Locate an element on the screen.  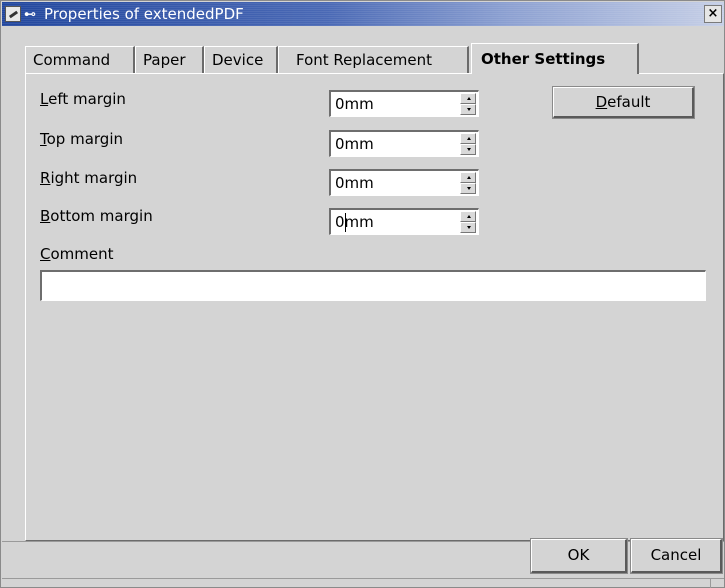
tab-paper: Paper is located at coordinates (169, 59).